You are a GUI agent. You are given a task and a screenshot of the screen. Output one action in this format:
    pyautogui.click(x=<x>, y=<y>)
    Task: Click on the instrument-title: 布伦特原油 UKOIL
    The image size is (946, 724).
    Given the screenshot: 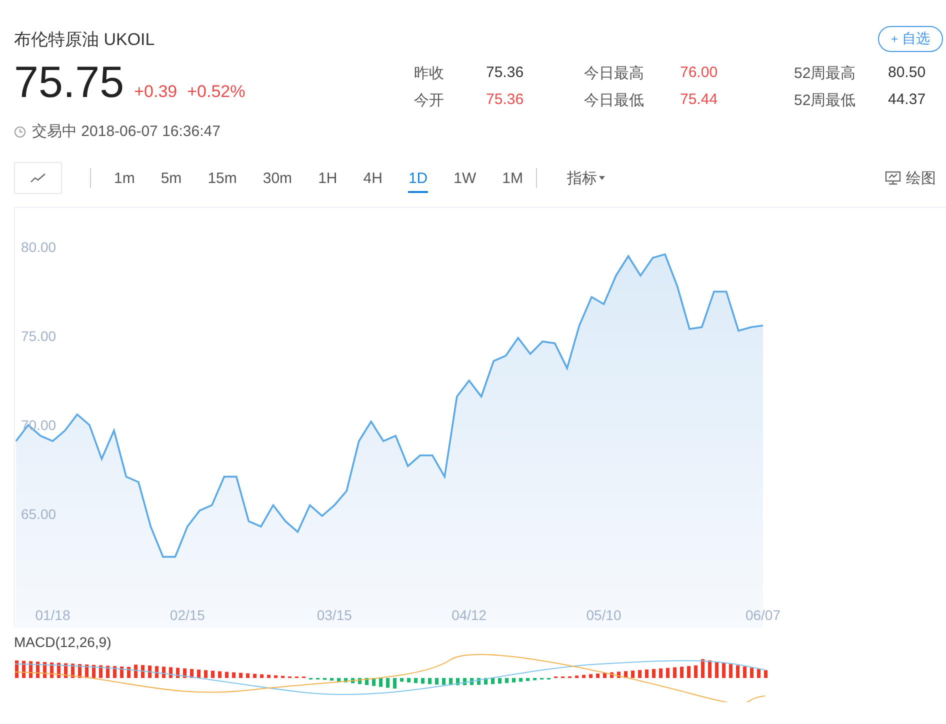 What is the action you would take?
    pyautogui.click(x=84, y=39)
    